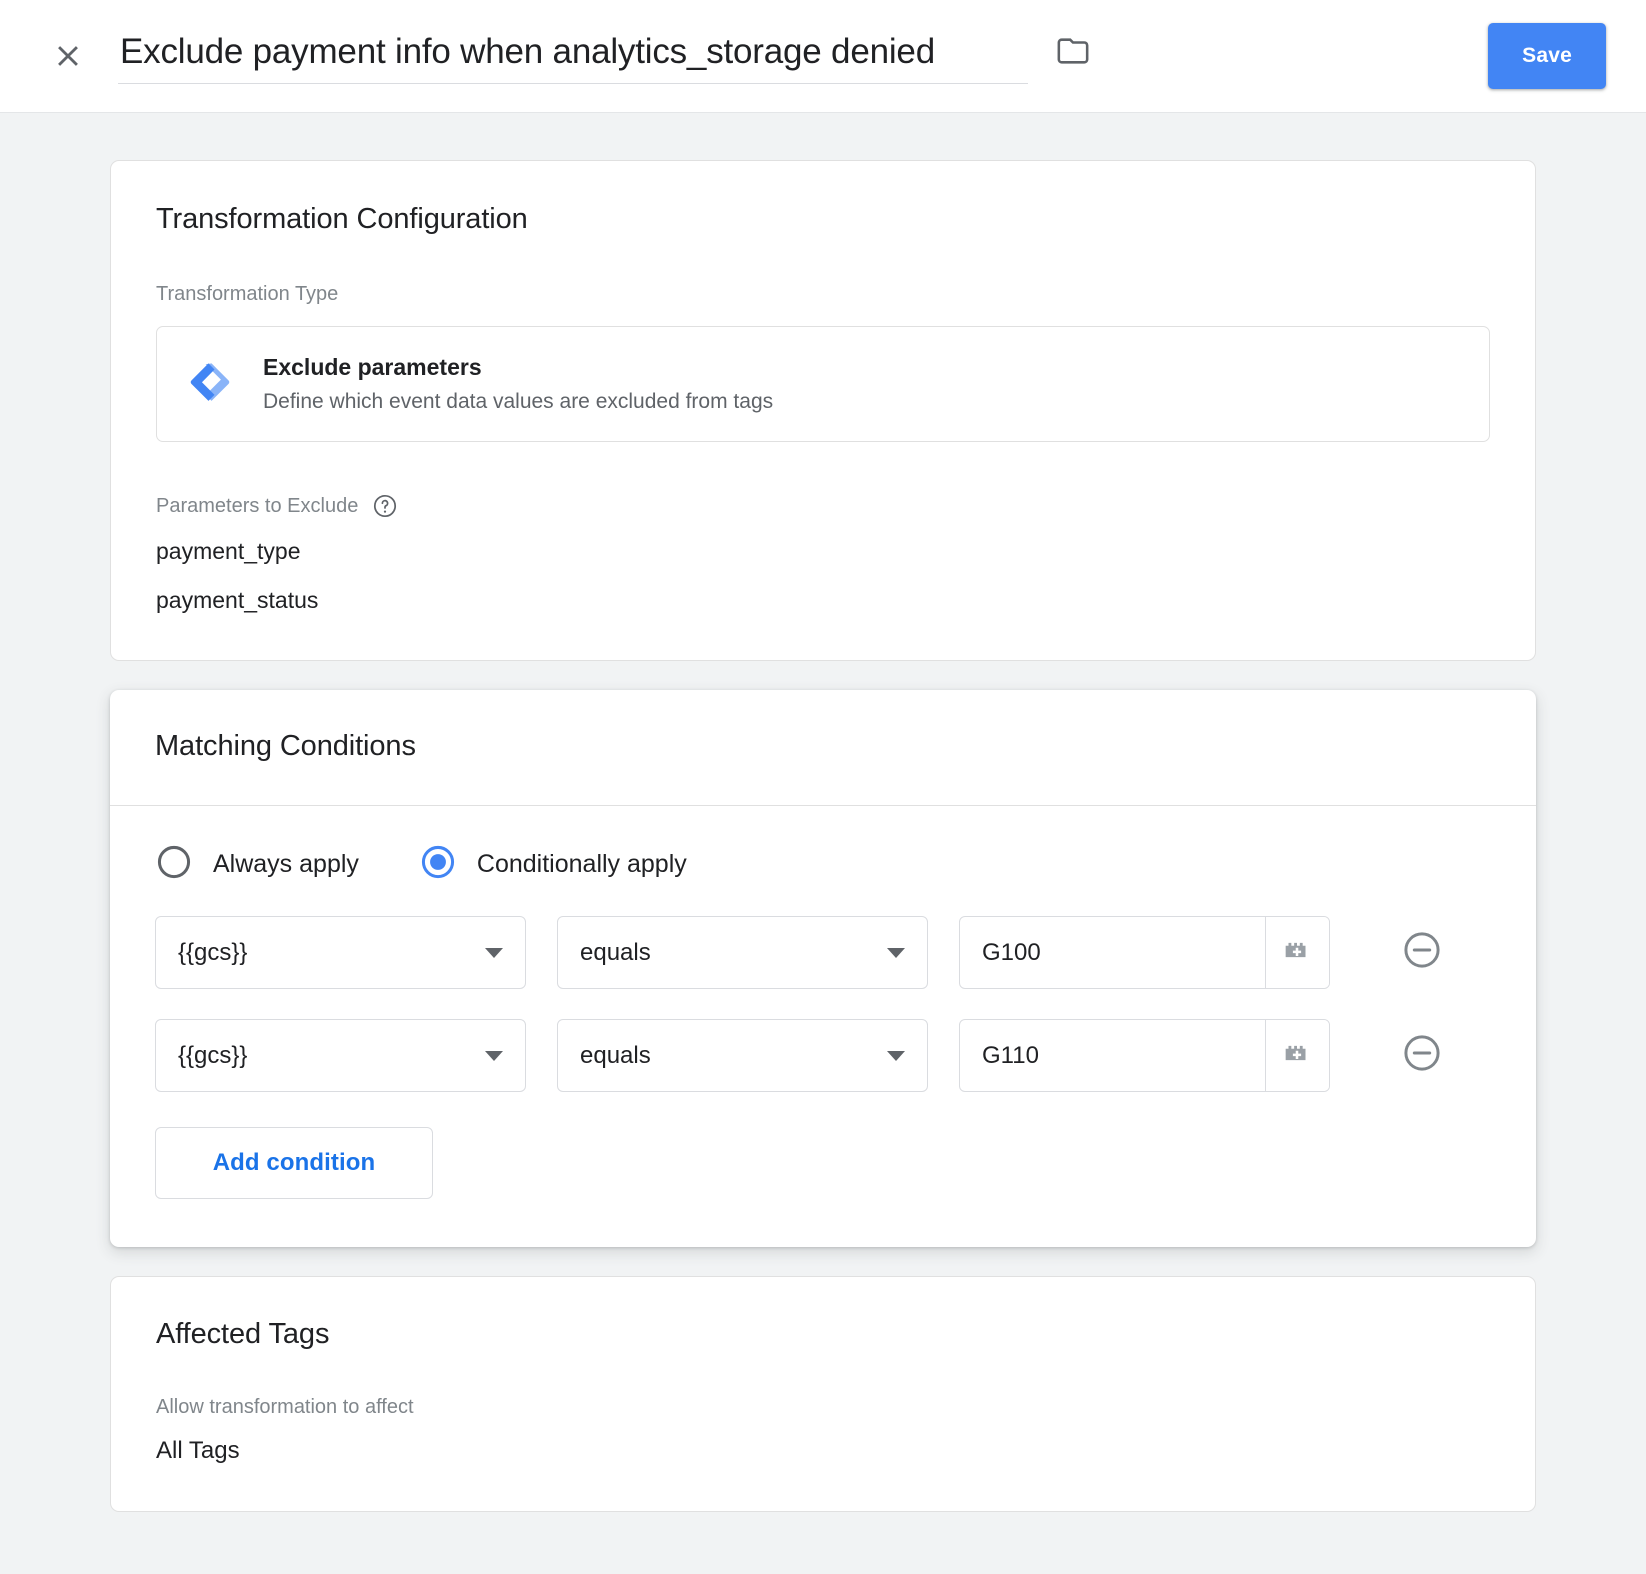 The height and width of the screenshot is (1574, 1646). Describe the element at coordinates (385, 506) in the screenshot. I see `help-circle-icon` at that location.